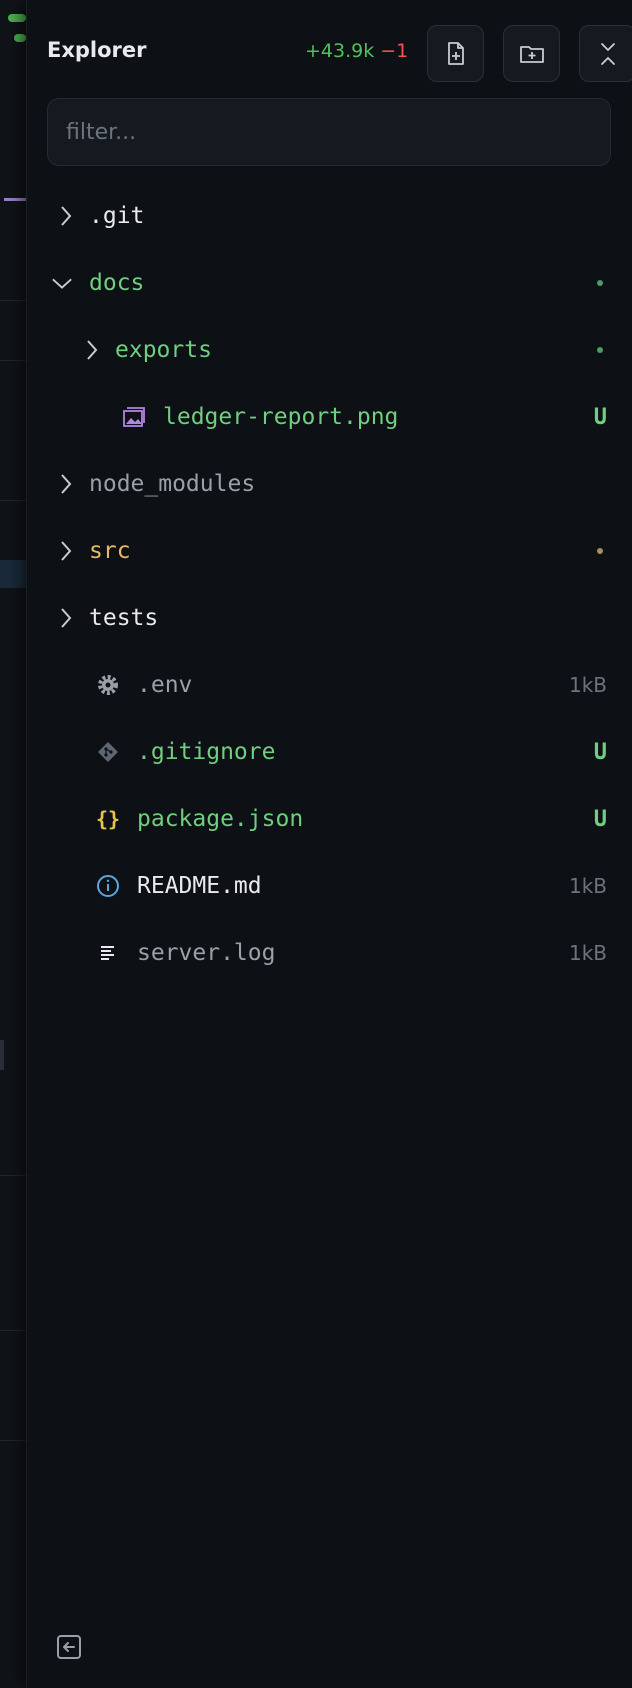 This screenshot has height=1688, width=632. I want to click on explorer-header: Explorer +43.9k −1, so click(339, 53).